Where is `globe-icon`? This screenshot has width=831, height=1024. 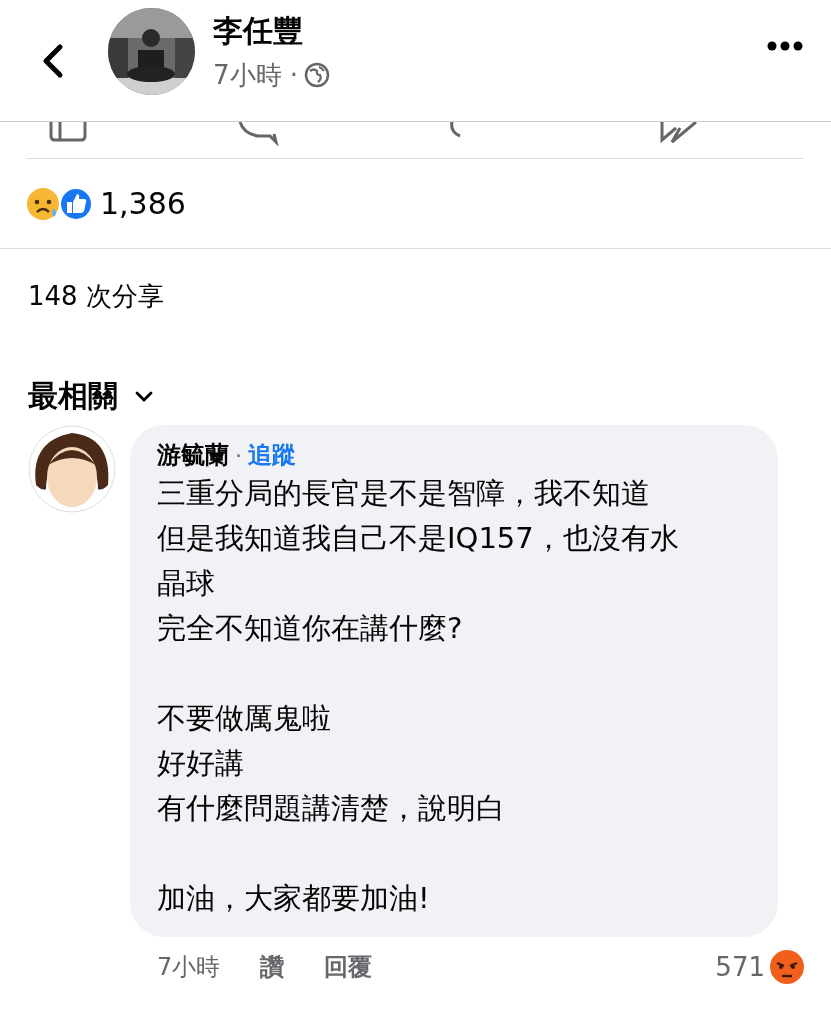 globe-icon is located at coordinates (317, 75).